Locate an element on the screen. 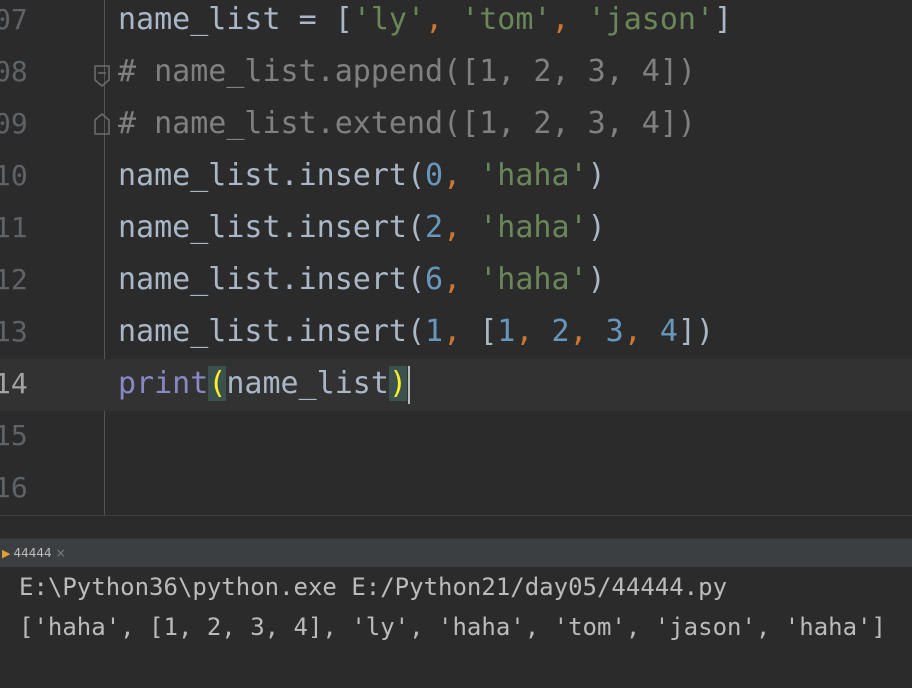 The height and width of the screenshot is (688, 912). number-literal: 4 is located at coordinates (668, 331).